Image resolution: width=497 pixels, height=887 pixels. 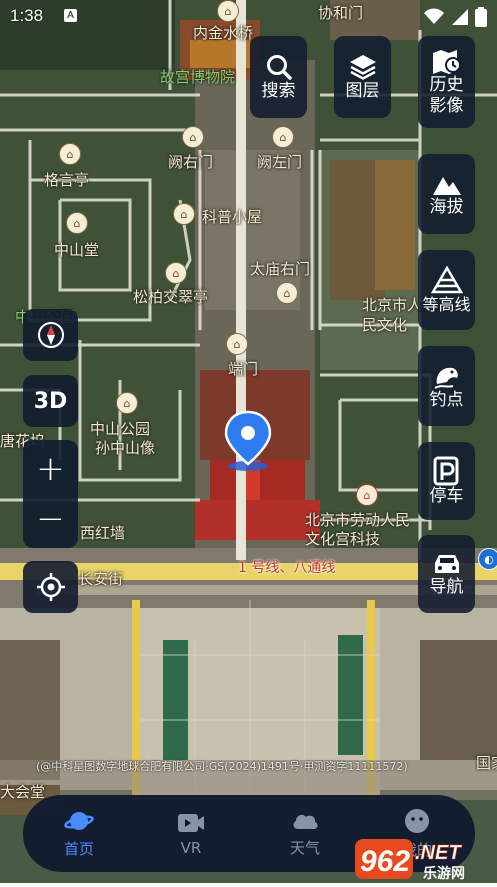 What do you see at coordinates (101, 579) in the screenshot?
I see `map-label-changanjie: 长安街` at bounding box center [101, 579].